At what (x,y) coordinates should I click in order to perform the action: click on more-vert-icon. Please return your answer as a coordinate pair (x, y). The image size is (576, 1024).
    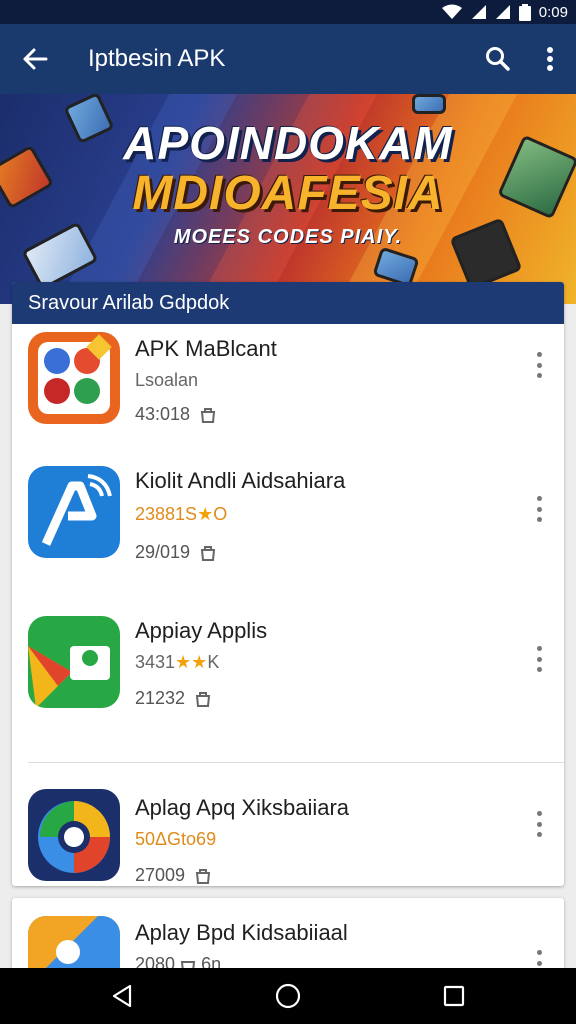
    Looking at the image, I should click on (550, 59).